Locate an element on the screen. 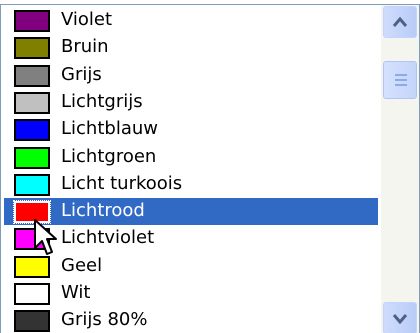 The height and width of the screenshot is (333, 420). list-item-label: Lichtblauw is located at coordinates (109, 129).